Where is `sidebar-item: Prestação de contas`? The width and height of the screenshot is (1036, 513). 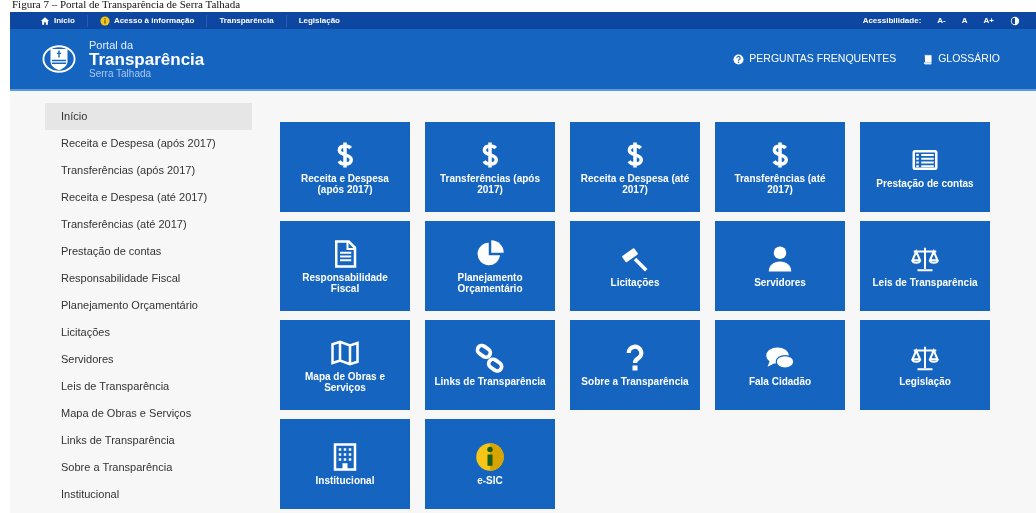
sidebar-item: Prestação de contas is located at coordinates (148, 251).